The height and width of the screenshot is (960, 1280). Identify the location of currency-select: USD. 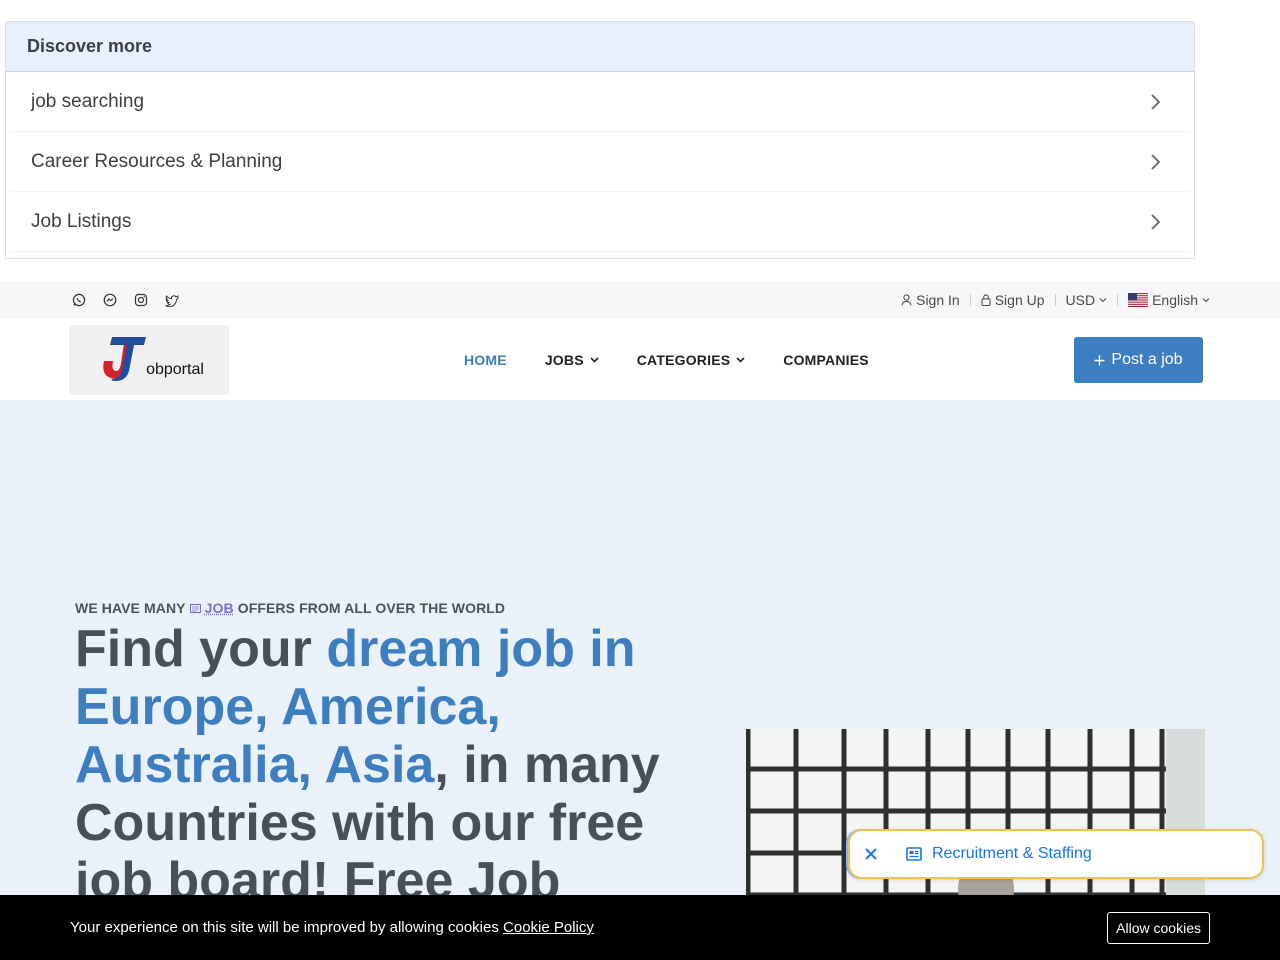
(1087, 300).